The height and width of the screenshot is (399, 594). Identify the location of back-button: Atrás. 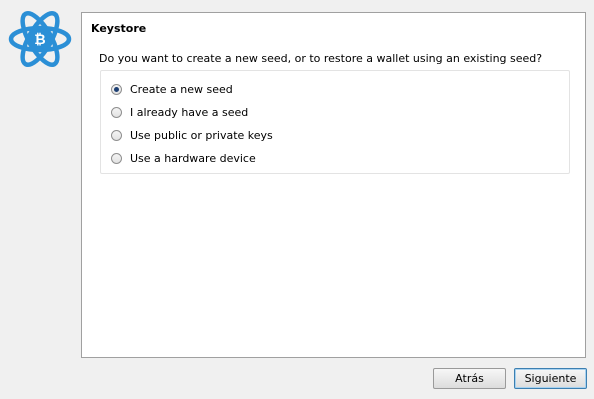
(469, 378).